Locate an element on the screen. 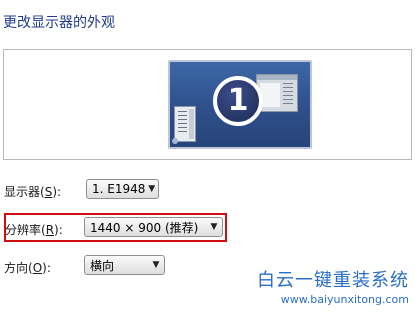 This screenshot has width=415, height=320. resolution-select: 1440 × 900 (推荐) ▼ is located at coordinates (153, 227).